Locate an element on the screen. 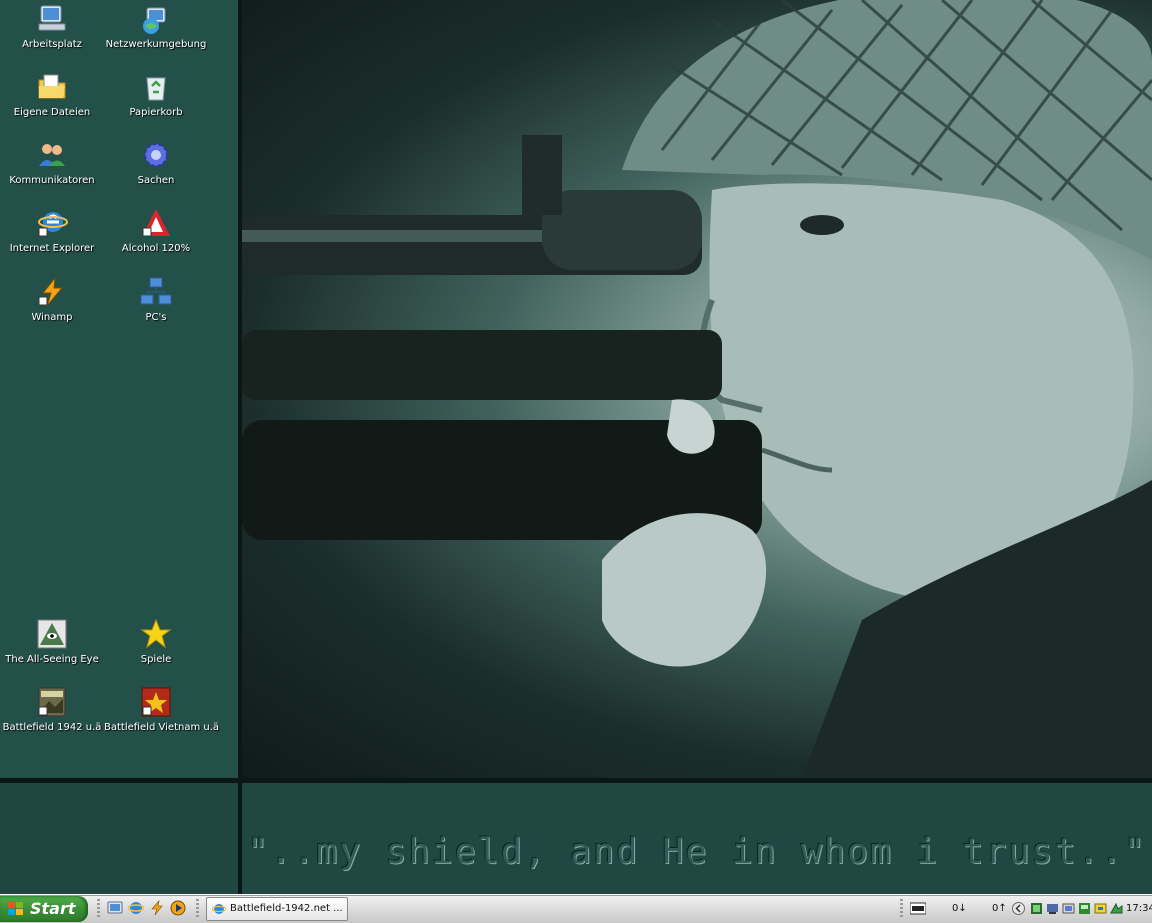 Image resolution: width=1152 pixels, height=923 pixels. desktop-icon-alcohol-120: Alcohol 120% is located at coordinates (156, 230).